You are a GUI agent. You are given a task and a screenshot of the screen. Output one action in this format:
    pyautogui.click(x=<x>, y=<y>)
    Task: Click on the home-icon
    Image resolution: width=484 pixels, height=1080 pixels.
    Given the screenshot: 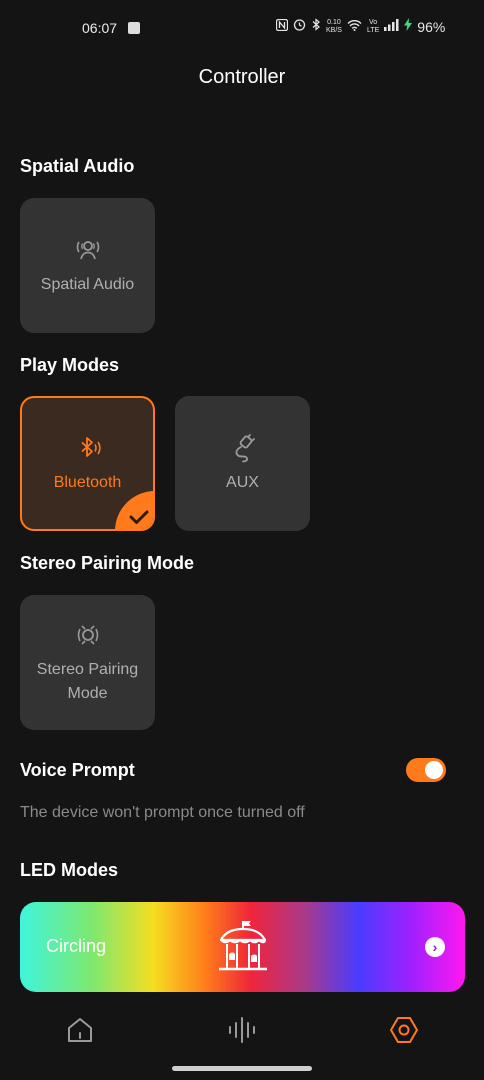 What is the action you would take?
    pyautogui.click(x=80, y=1030)
    